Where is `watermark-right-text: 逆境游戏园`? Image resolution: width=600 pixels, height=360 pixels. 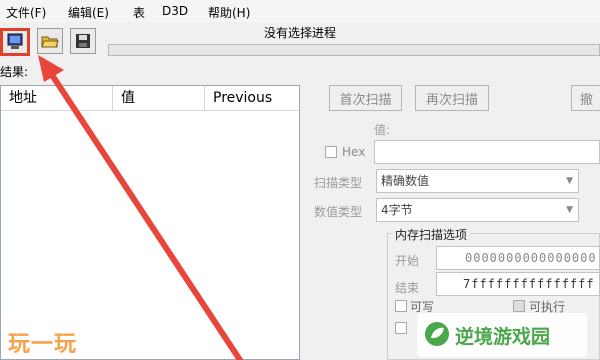 watermark-right-text: 逆境游戏园 is located at coordinates (503, 337).